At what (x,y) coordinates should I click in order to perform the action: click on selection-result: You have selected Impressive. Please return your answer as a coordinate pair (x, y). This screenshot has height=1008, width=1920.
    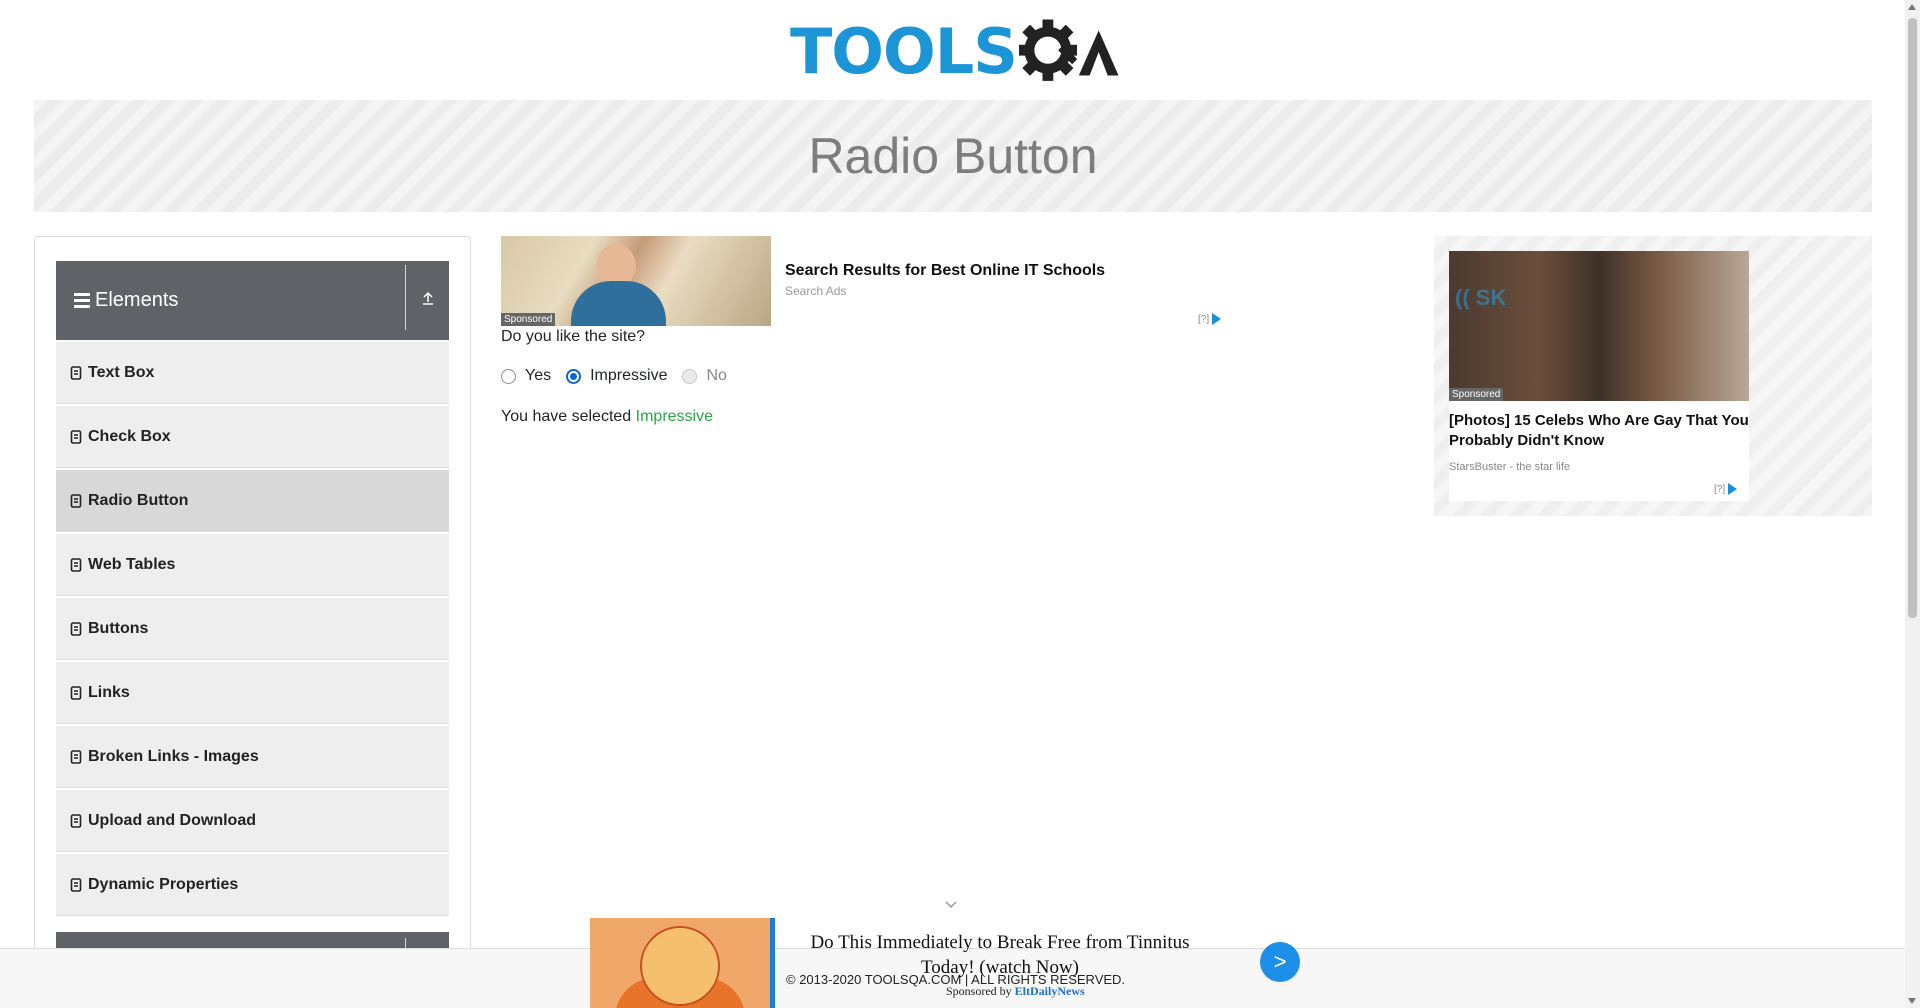
    Looking at the image, I should click on (607, 417).